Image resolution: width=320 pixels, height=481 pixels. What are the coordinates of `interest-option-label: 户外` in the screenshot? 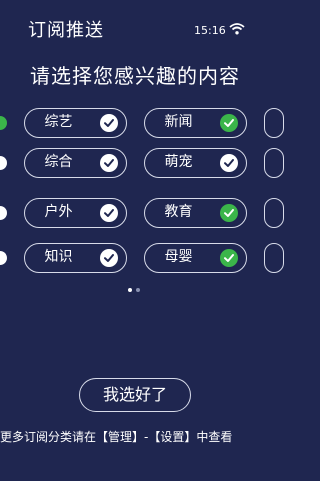 It's located at (58, 212).